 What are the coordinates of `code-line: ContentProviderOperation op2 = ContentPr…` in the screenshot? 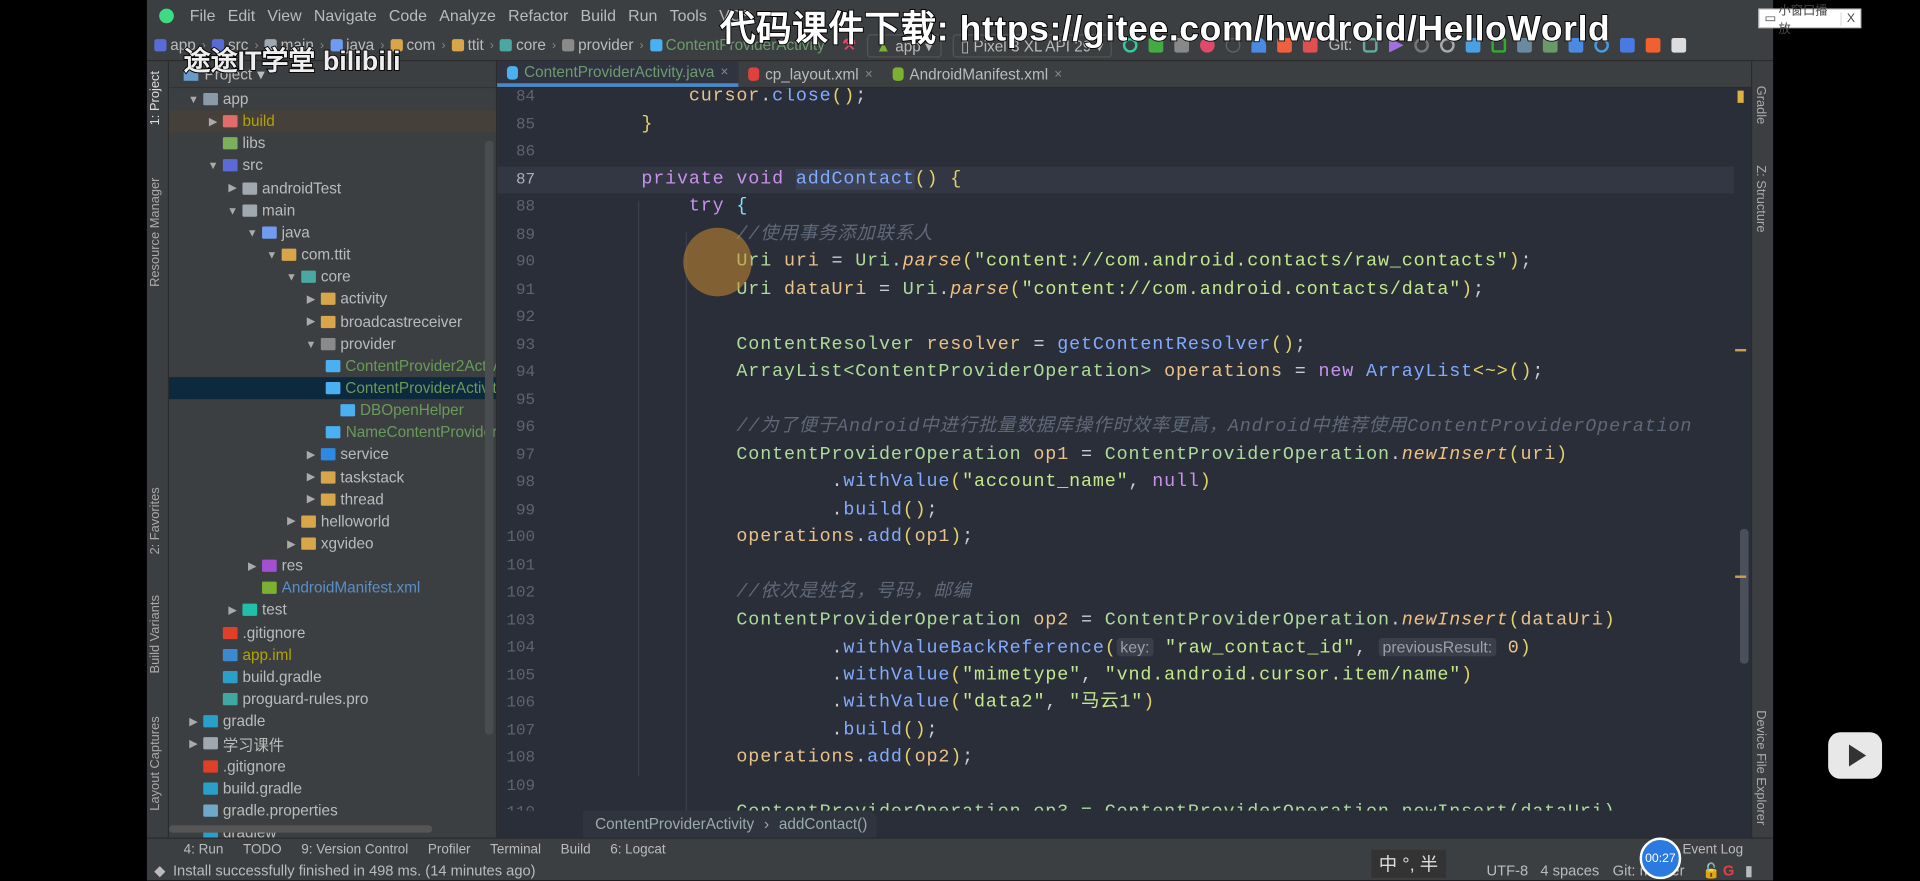 It's located at (1105, 621).